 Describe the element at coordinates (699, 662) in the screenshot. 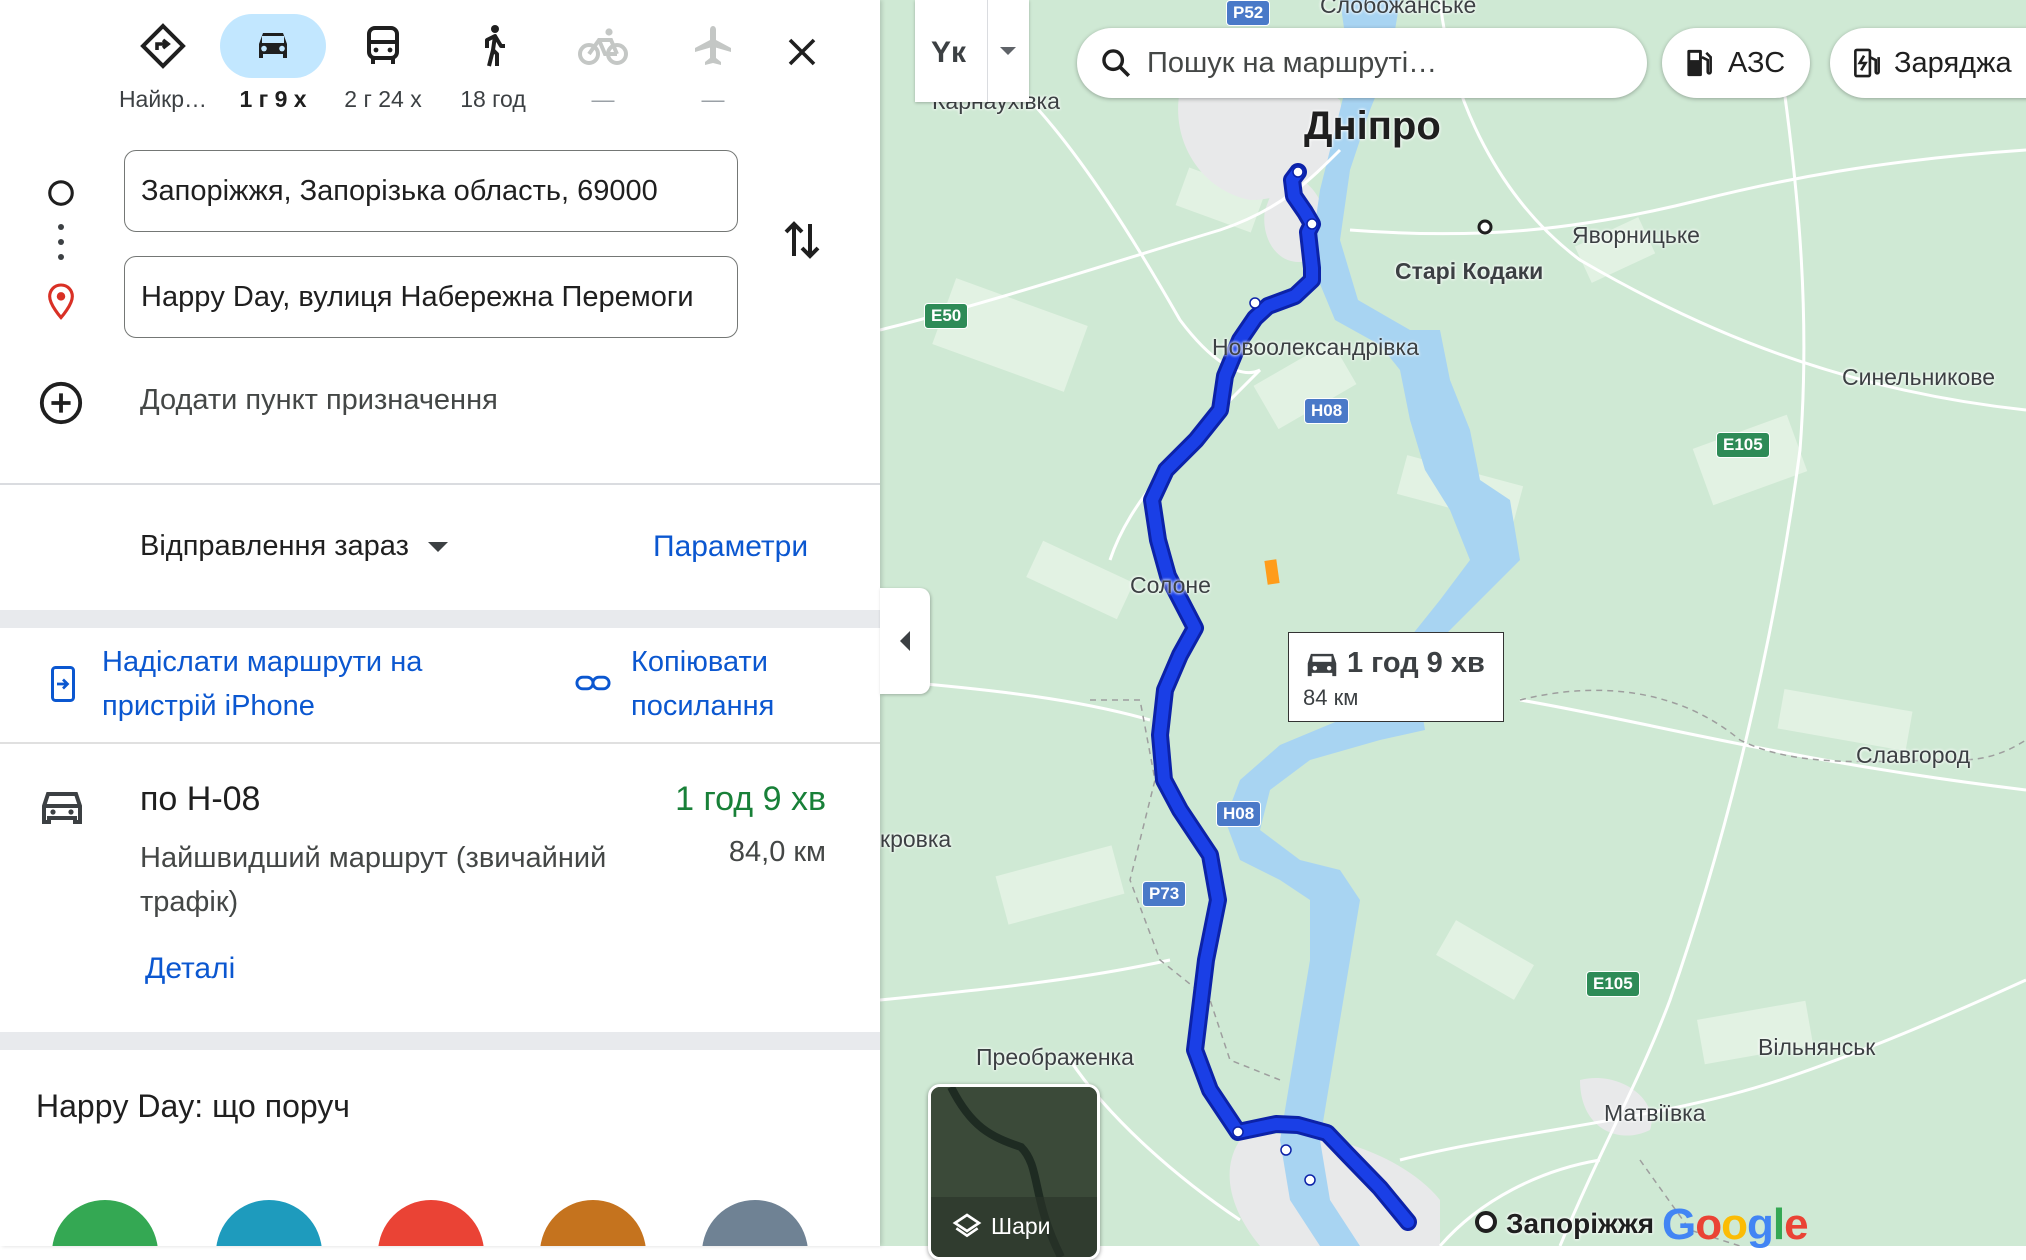

I see `copy-line-1: Копіювати` at that location.